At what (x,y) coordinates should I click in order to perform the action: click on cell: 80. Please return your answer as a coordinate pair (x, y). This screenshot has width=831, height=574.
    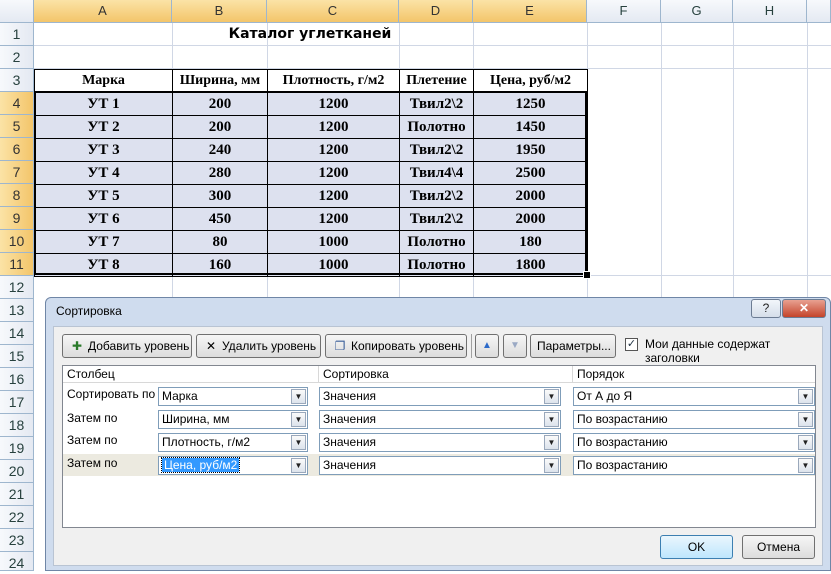
    Looking at the image, I should click on (220, 242).